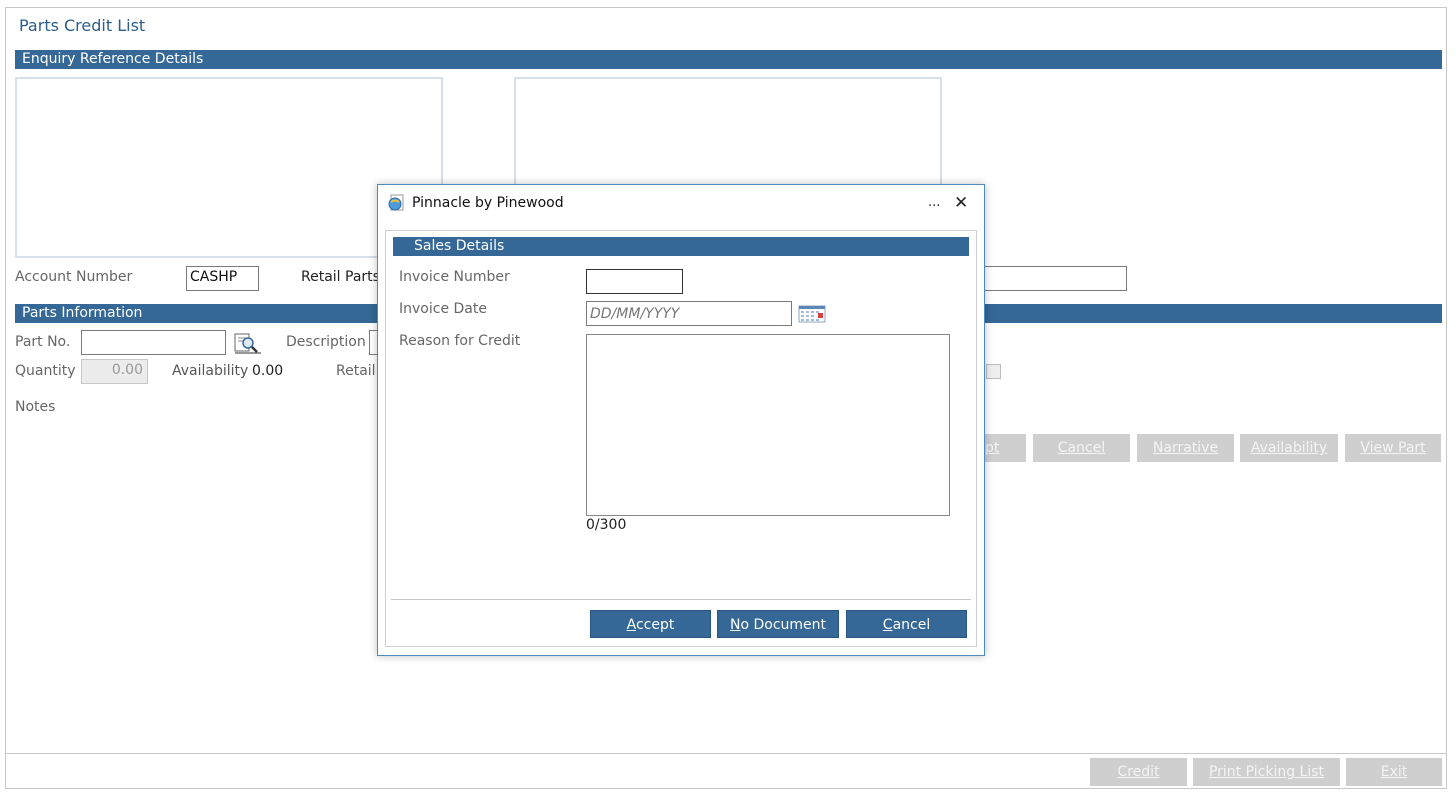 This screenshot has height=796, width=1456. Describe the element at coordinates (35, 407) in the screenshot. I see `notes-label: Notes` at that location.